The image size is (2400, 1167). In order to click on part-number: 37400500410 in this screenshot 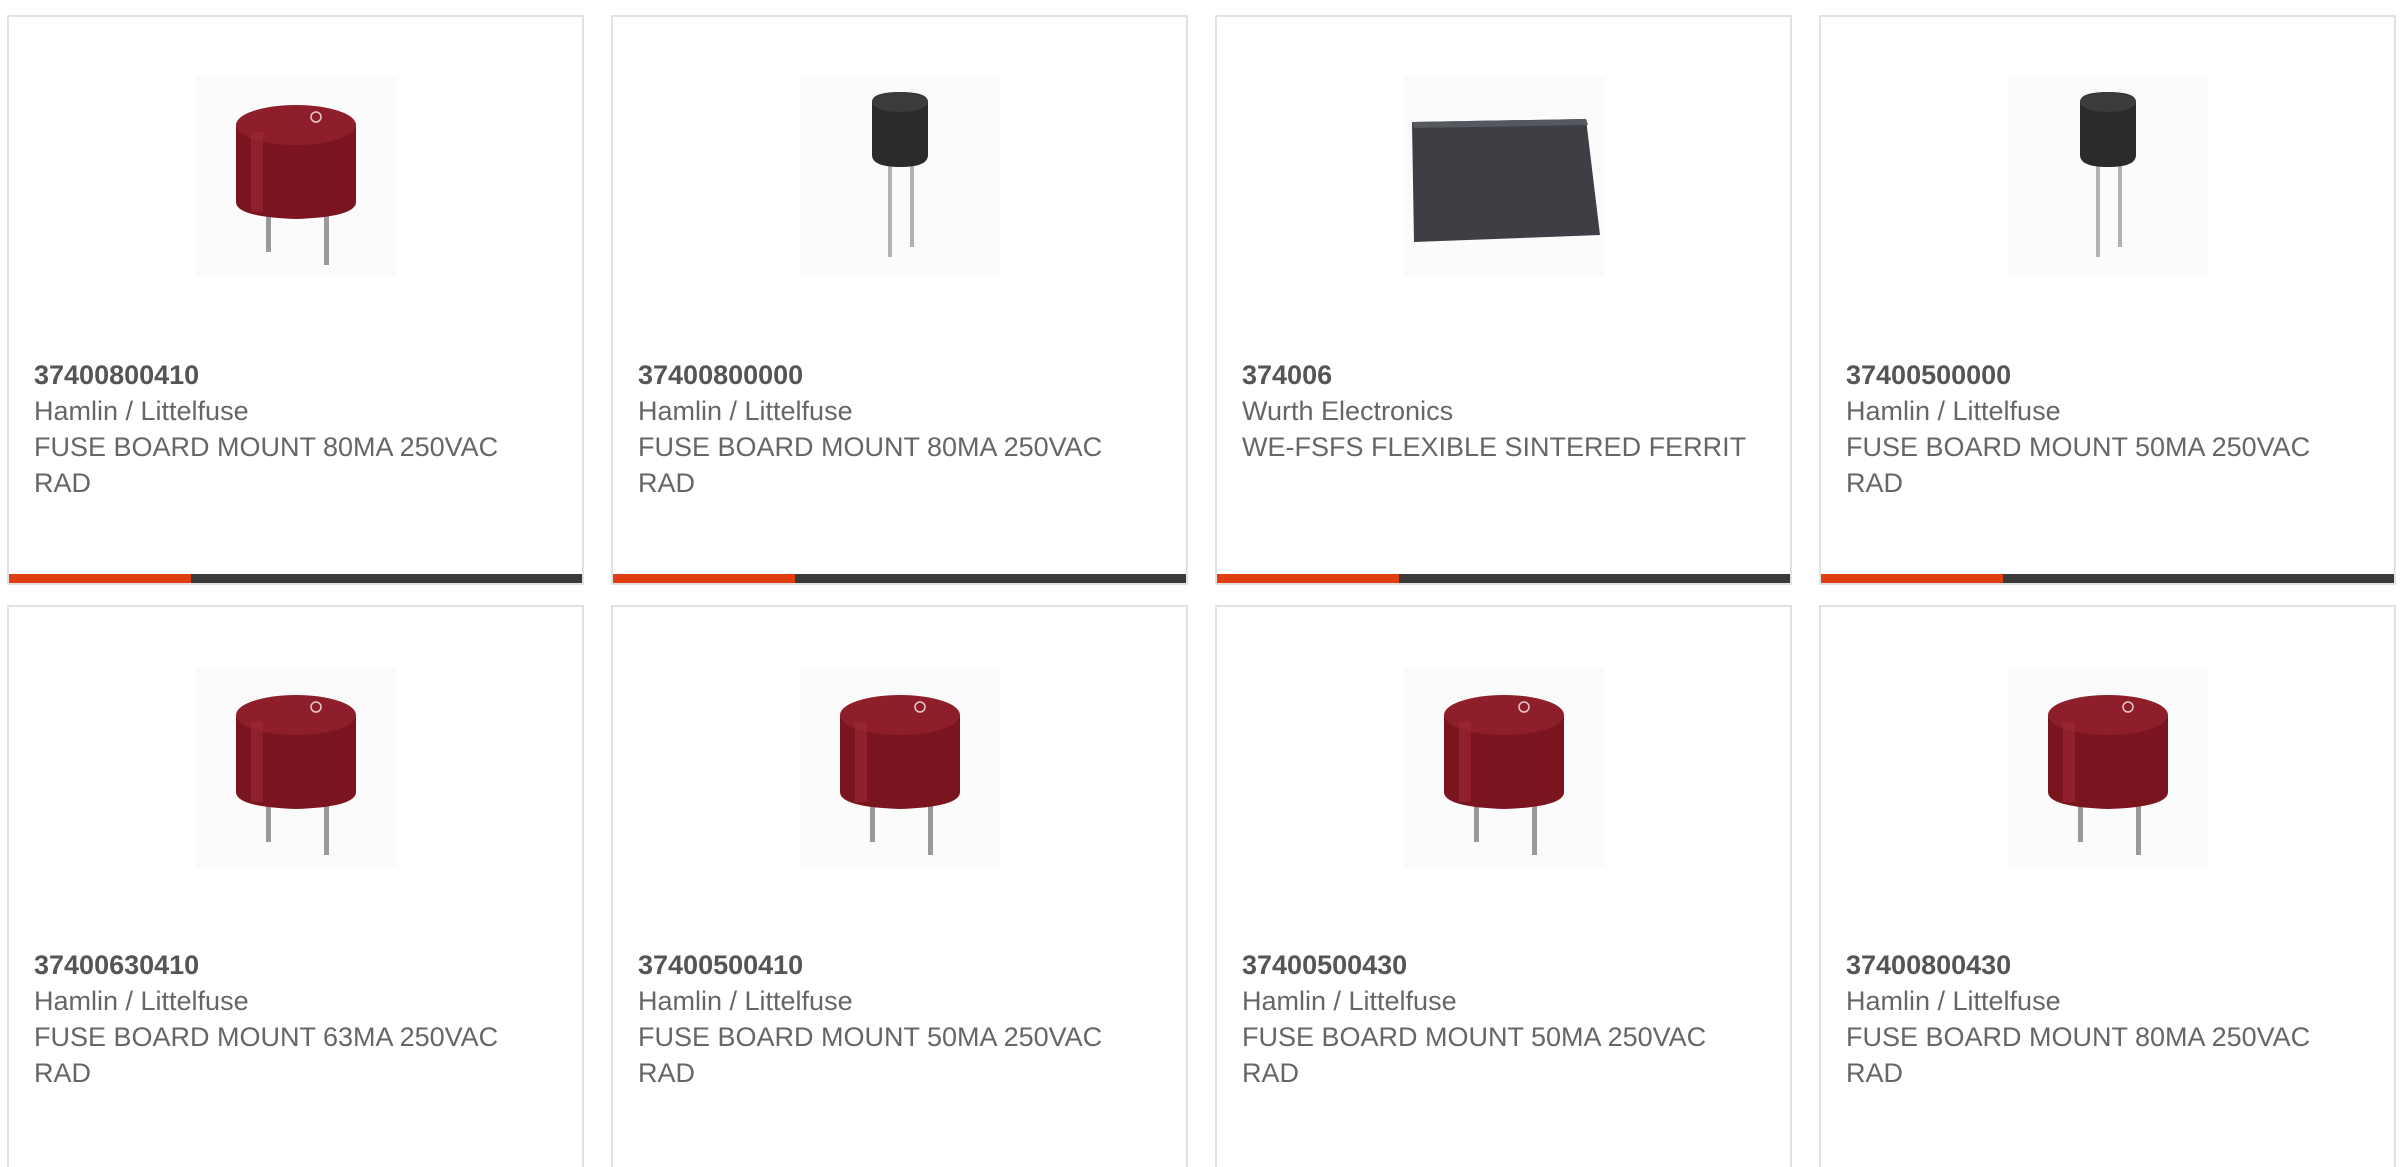, I will do `click(902, 965)`.